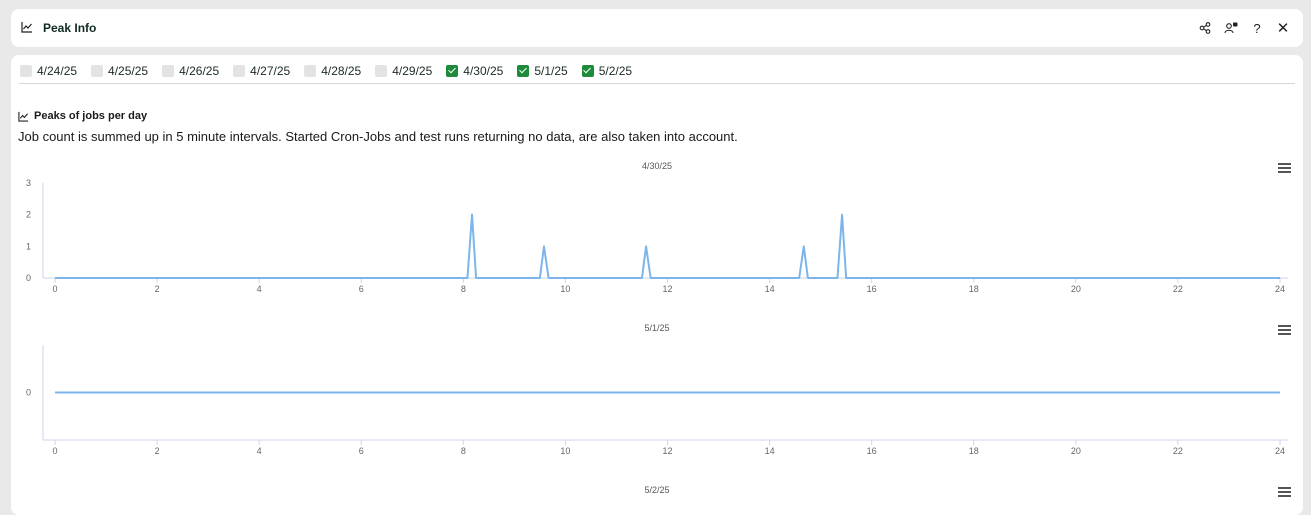  What do you see at coordinates (615, 71) in the screenshot?
I see `date-label: 5/2/25` at bounding box center [615, 71].